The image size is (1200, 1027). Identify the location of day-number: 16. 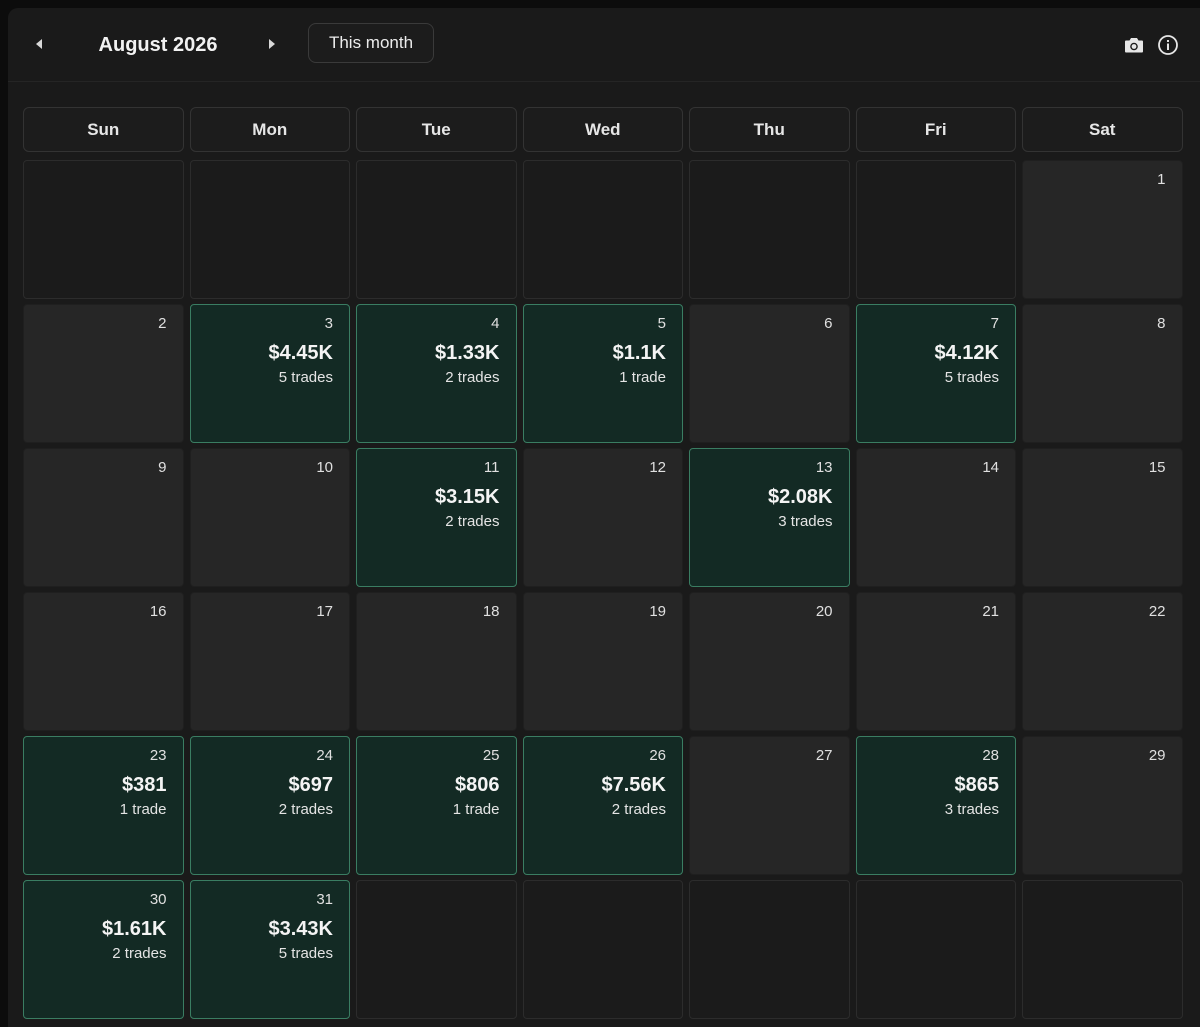
(158, 611).